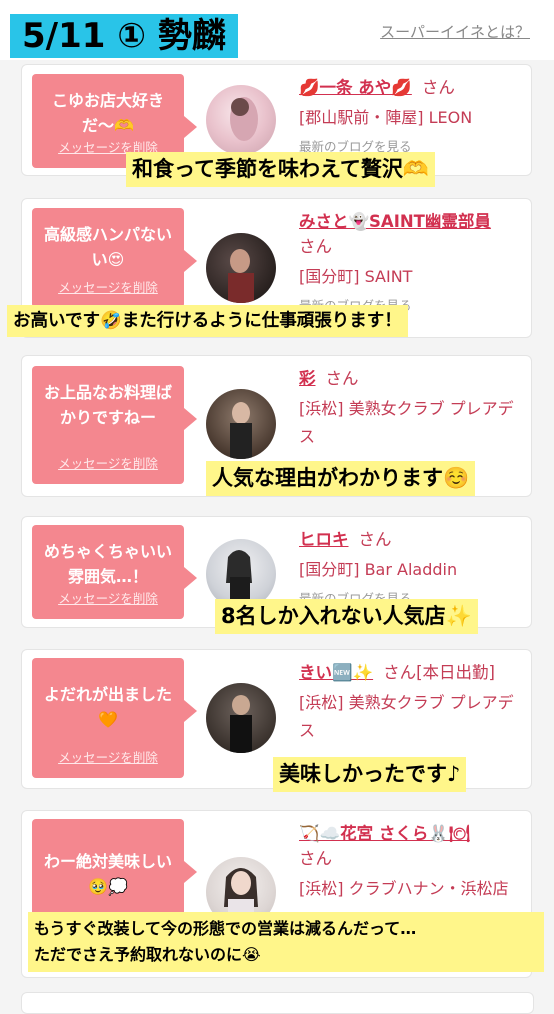 This screenshot has width=554, height=1014. What do you see at coordinates (286, 942) in the screenshot?
I see `caption-overlay: もうすぐ改装して今の形態での営業は減るんだって… ただでさえ予約取れないのに😭` at bounding box center [286, 942].